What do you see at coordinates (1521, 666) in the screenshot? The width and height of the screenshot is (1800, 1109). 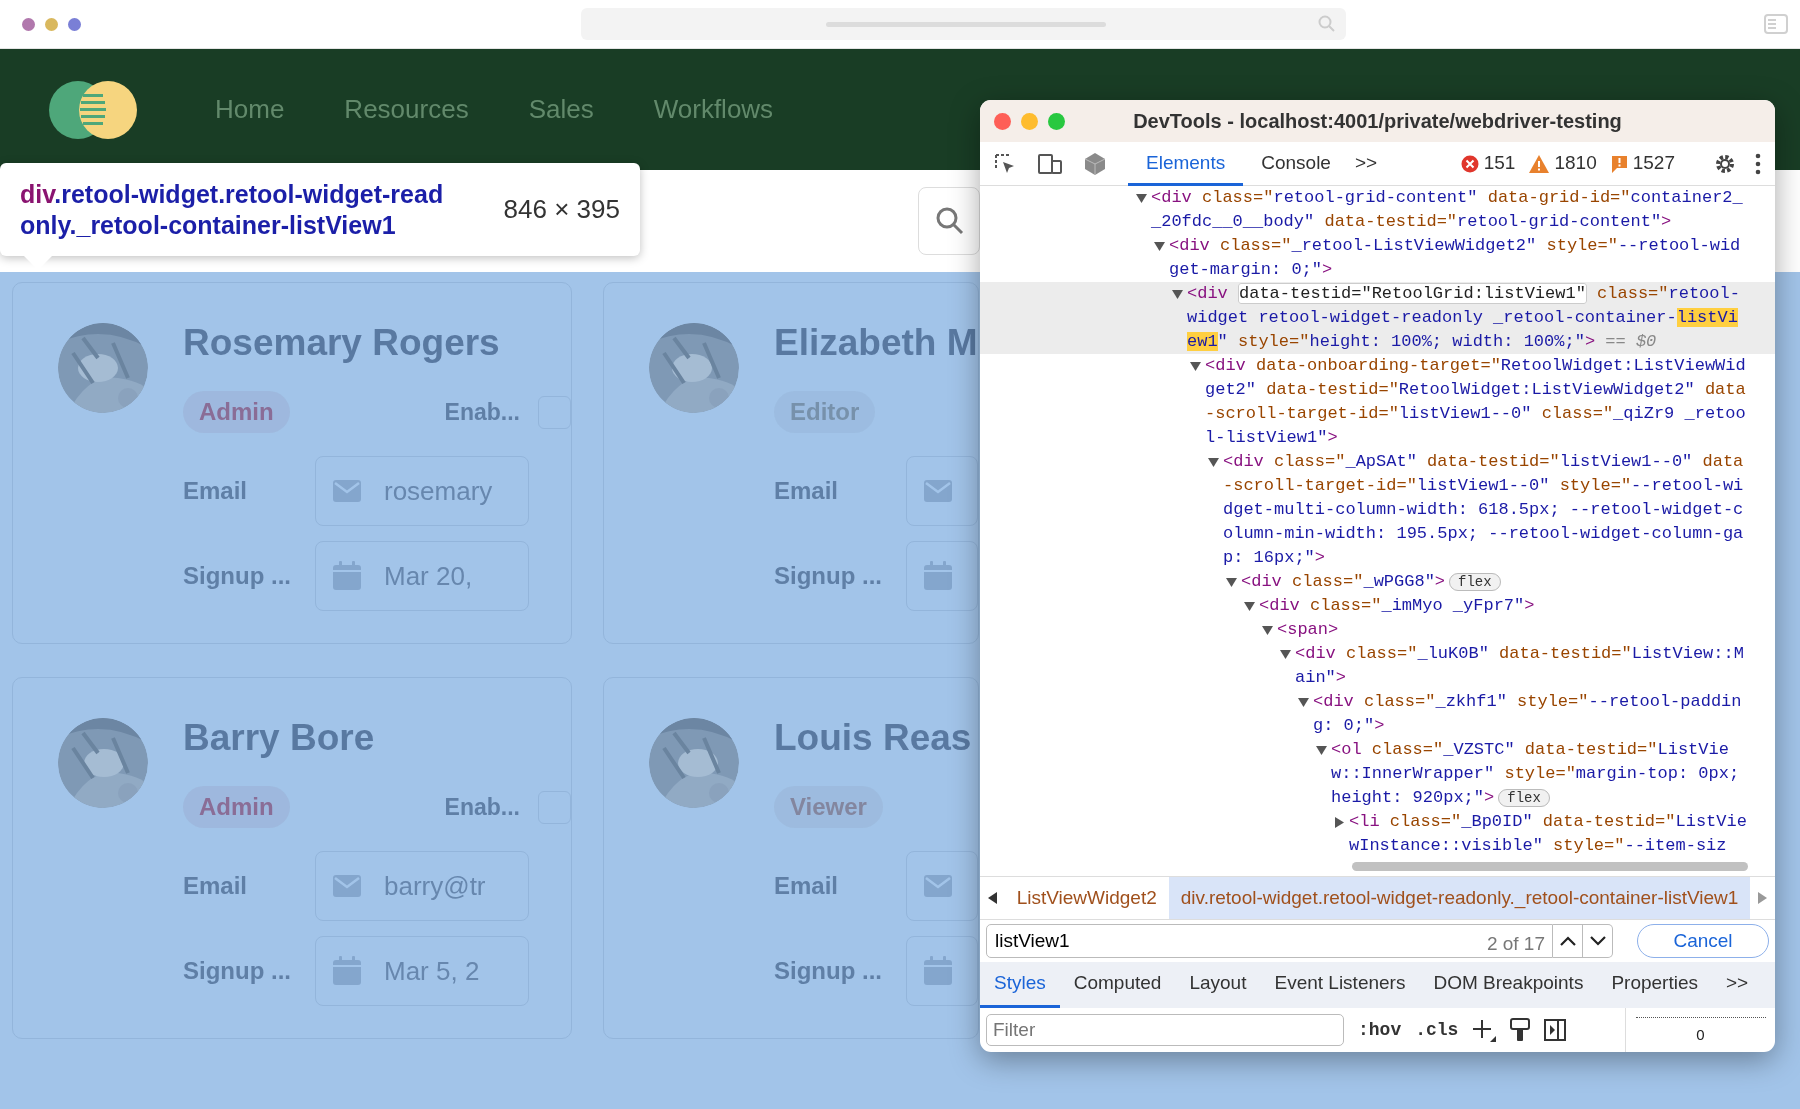 I see `dom-node-text: <div class="_luK0B" data-testid="ListView::Main">` at bounding box center [1521, 666].